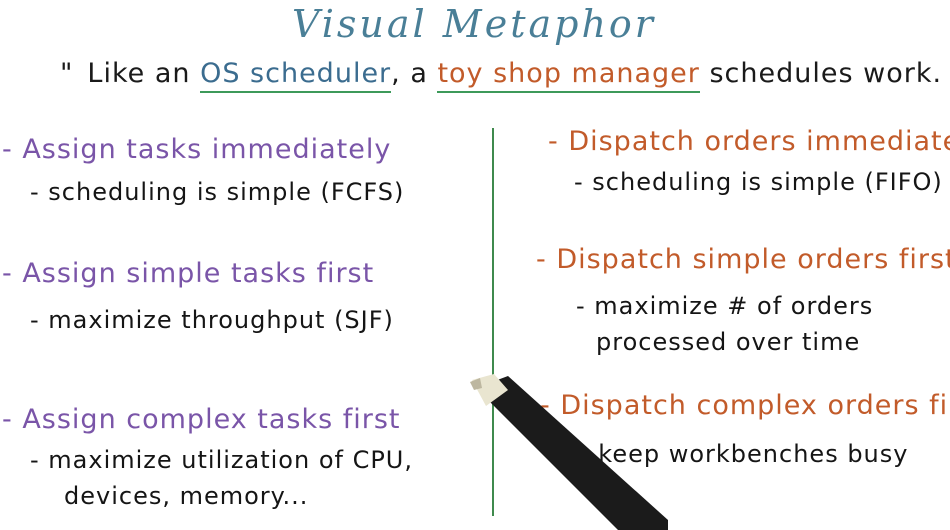 Image resolution: width=950 pixels, height=530 pixels. I want to click on subtitle-open-quote: ", so click(67, 73).